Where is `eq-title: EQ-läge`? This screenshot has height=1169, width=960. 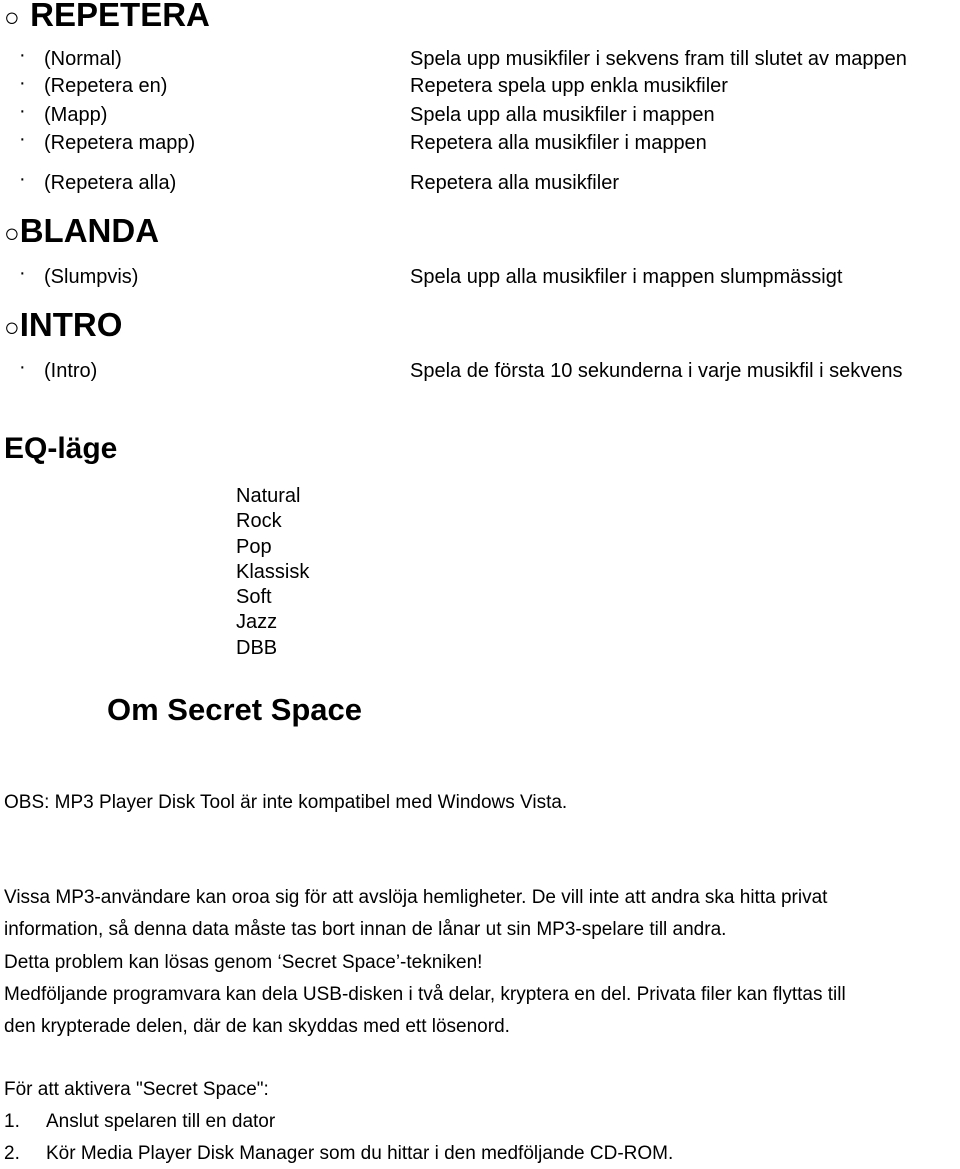
eq-title: EQ-läge is located at coordinates (61, 448).